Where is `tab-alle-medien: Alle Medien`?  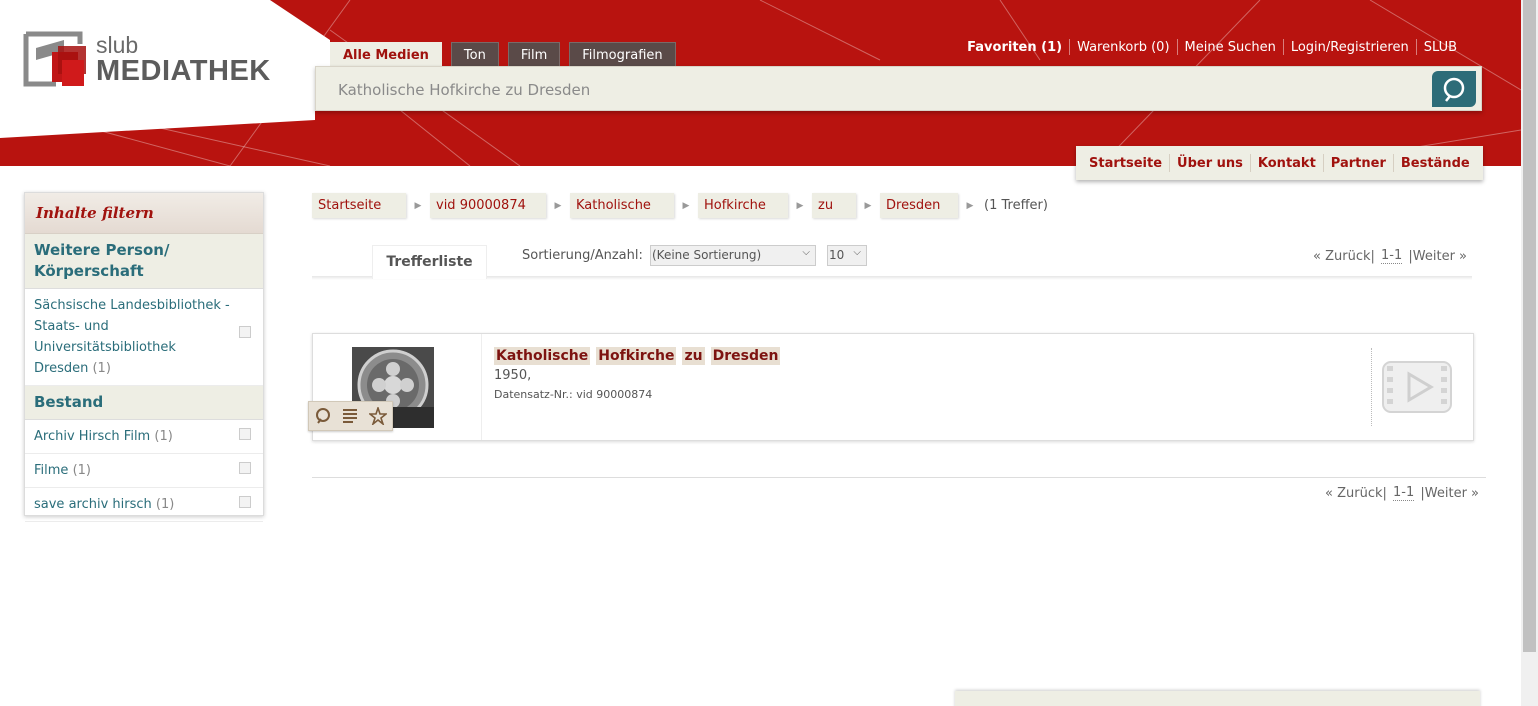
tab-alle-medien: Alle Medien is located at coordinates (386, 55).